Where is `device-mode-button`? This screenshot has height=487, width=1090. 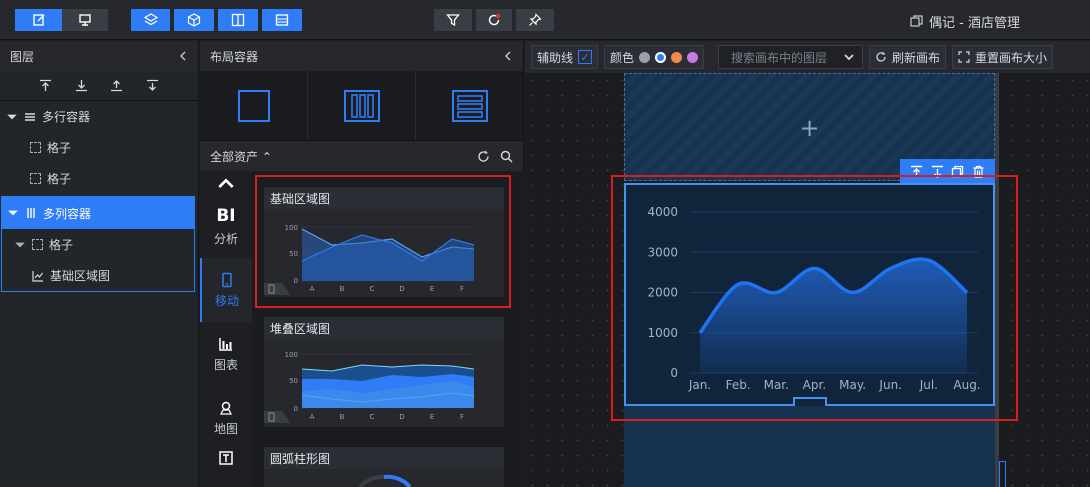 device-mode-button is located at coordinates (85, 20).